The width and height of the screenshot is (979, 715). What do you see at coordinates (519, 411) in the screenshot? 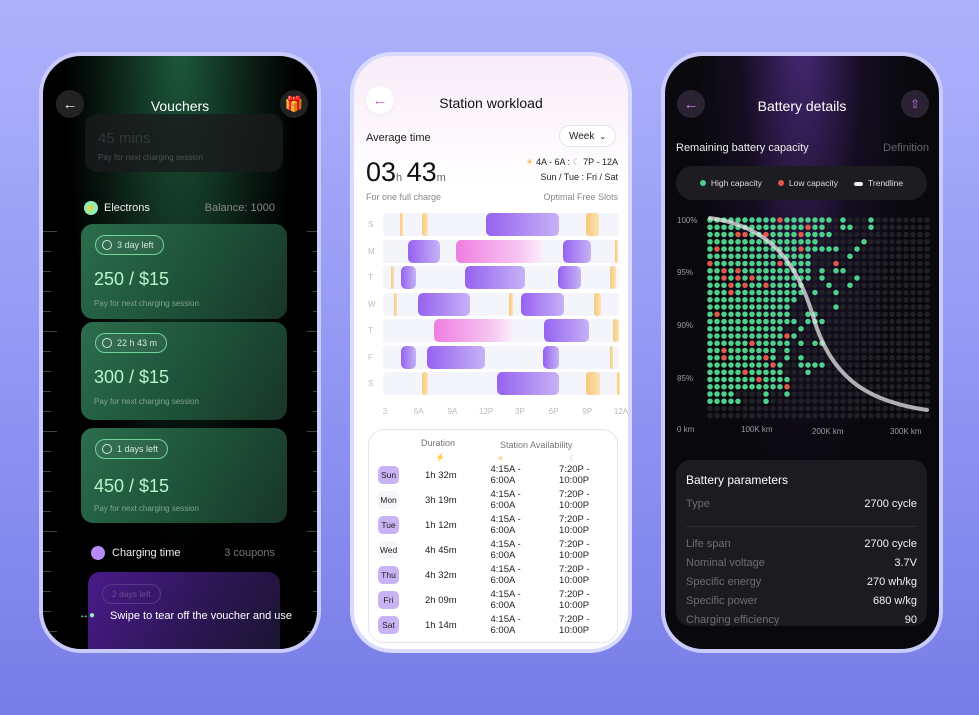
I see `x-tick: 3P` at bounding box center [519, 411].